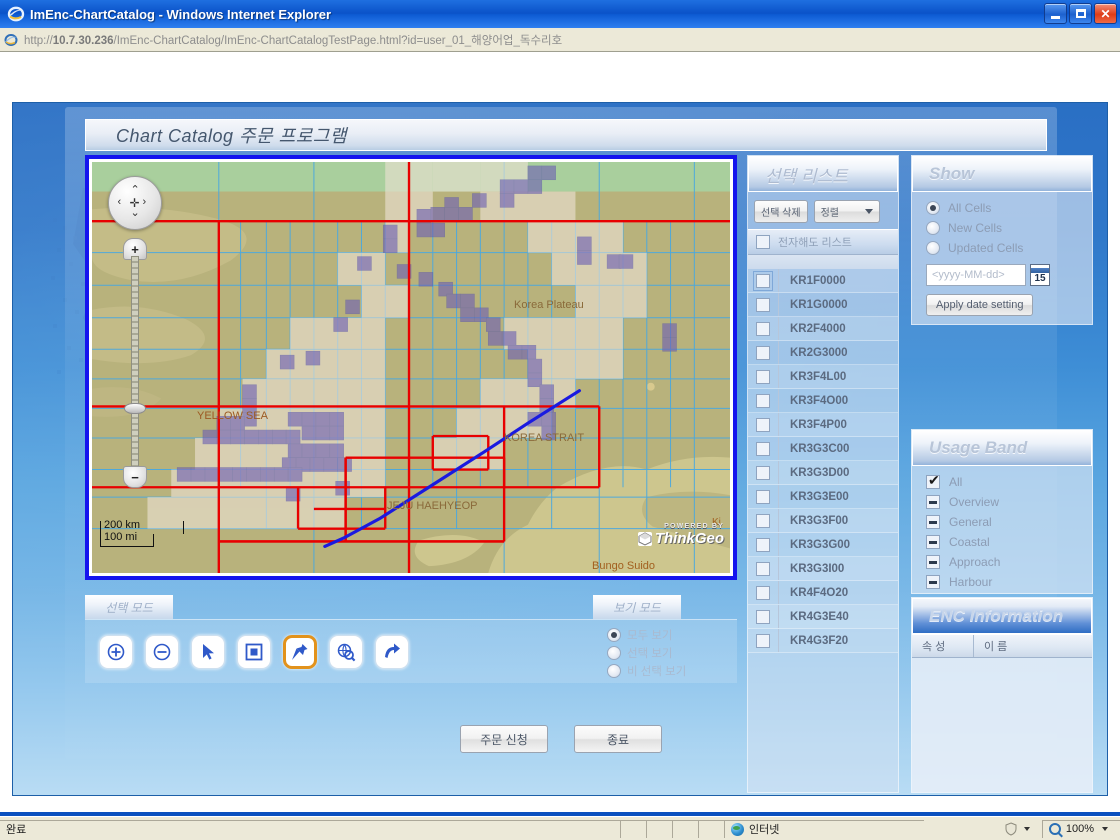  Describe the element at coordinates (823, 425) in the screenshot. I see `table-row: KR3F4P00` at that location.